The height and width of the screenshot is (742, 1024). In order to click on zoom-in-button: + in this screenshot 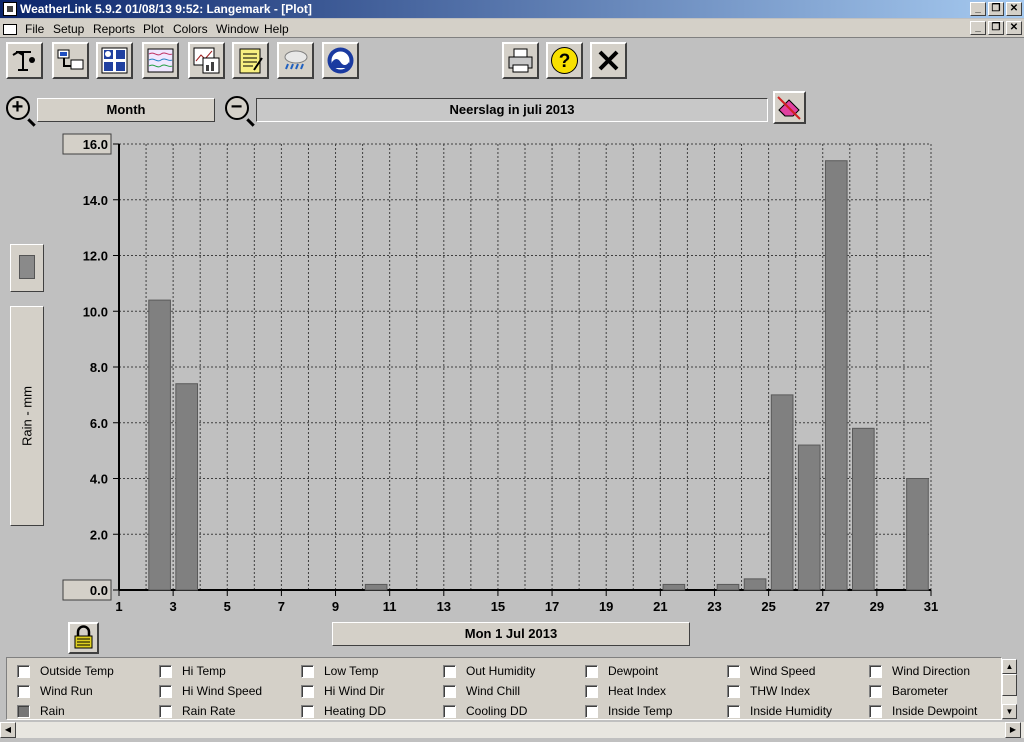, I will do `click(17, 107)`.